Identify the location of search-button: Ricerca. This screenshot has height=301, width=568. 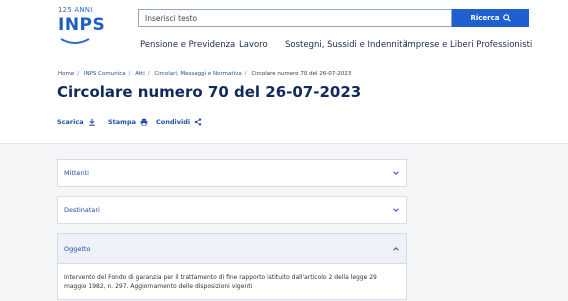
(490, 18).